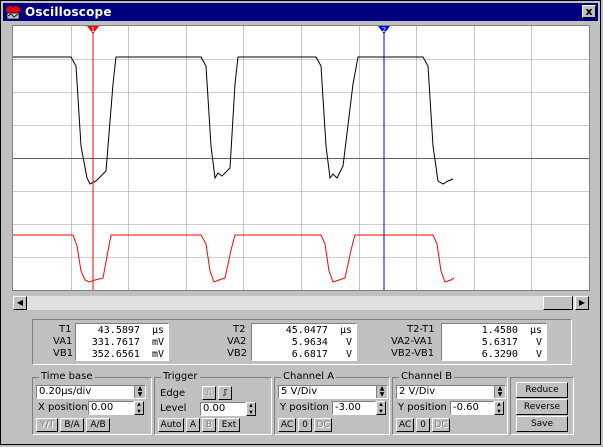 The width and height of the screenshot is (603, 447). Describe the element at coordinates (173, 393) in the screenshot. I see `edge-label: Edge` at that location.